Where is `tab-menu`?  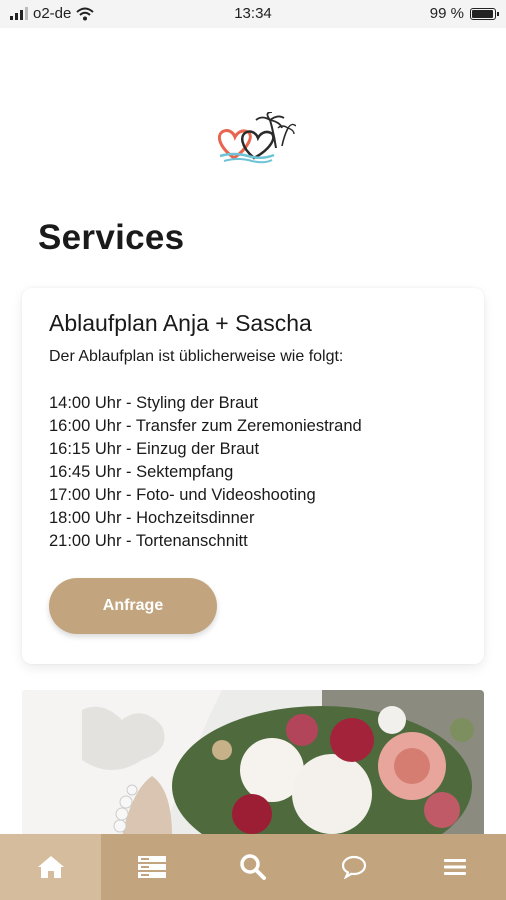 tab-menu is located at coordinates (455, 867).